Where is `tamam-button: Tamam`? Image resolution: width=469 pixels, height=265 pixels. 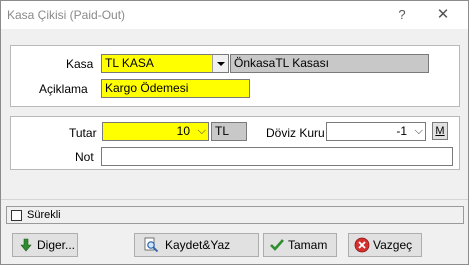
tamam-button: Tamam is located at coordinates (300, 245).